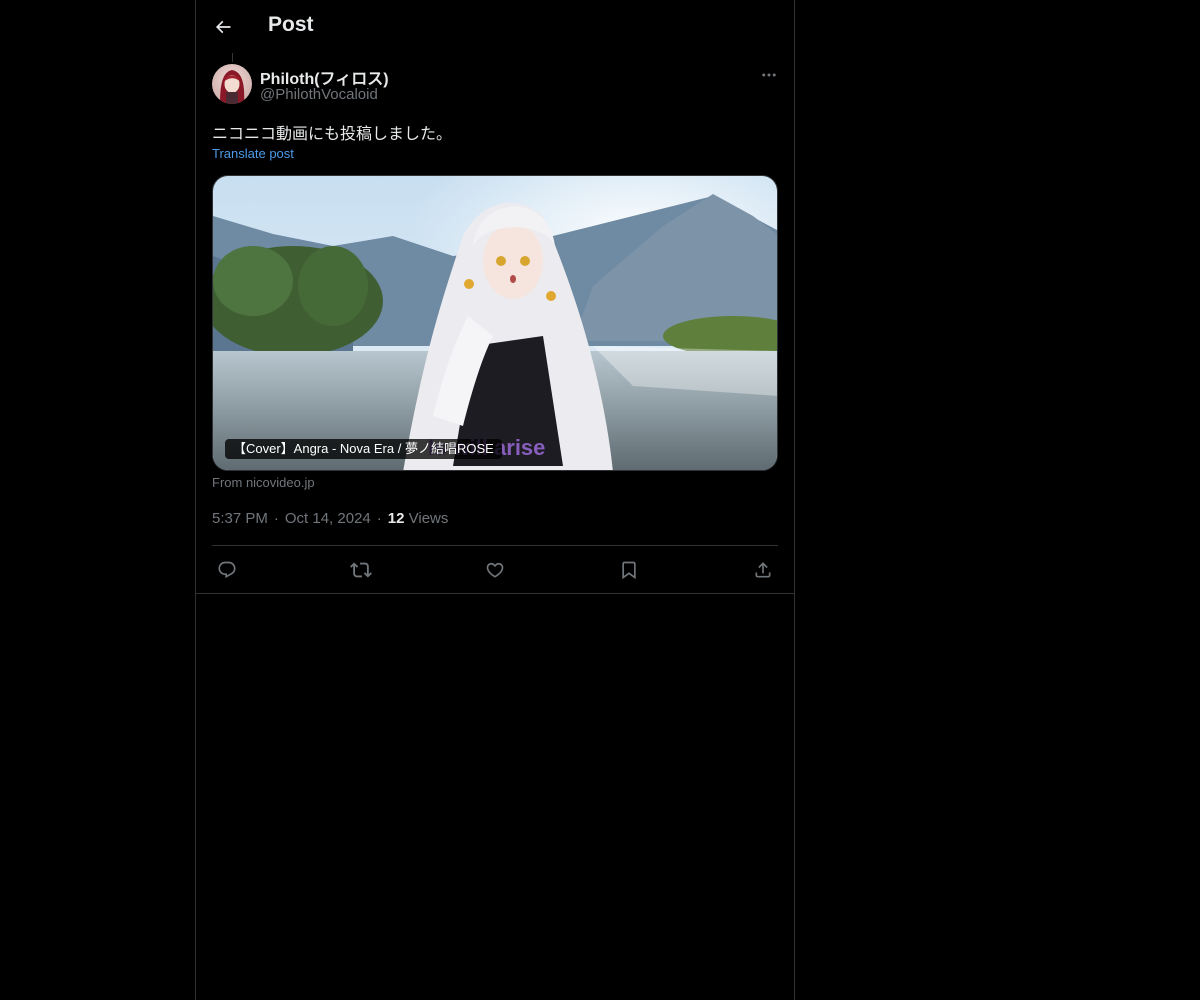 The width and height of the screenshot is (1200, 1000). I want to click on repost-icon, so click(361, 570).